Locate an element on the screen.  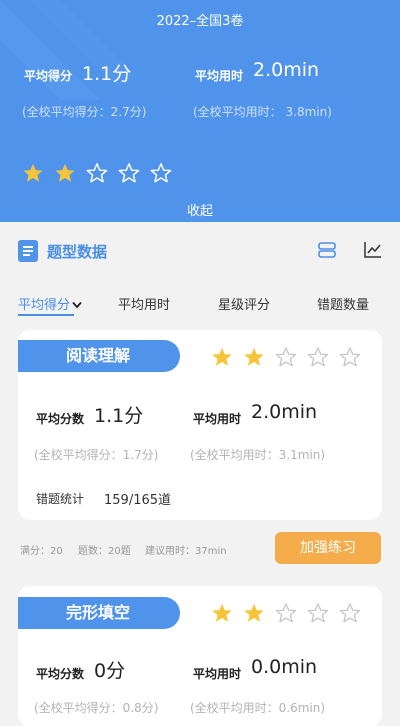
errors-label: 错题统计 is located at coordinates (60, 499).